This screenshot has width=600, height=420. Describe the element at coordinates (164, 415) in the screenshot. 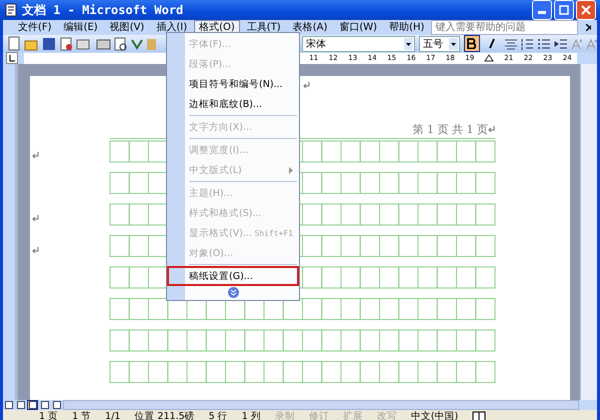

I see `status-text: 位置 211.5磅` at that location.